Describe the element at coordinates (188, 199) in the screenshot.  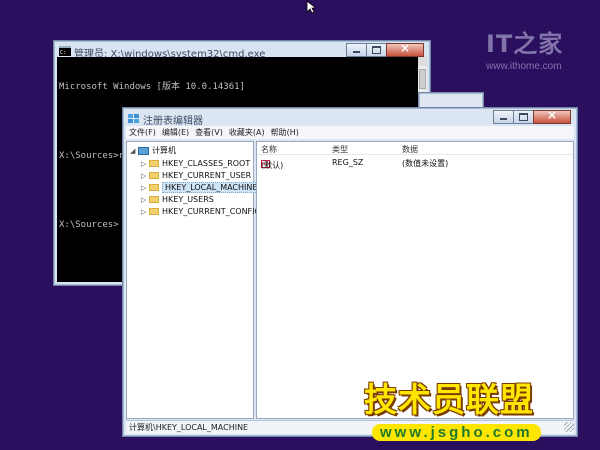
I see `tree-item-label: HKEY_USERS` at that location.